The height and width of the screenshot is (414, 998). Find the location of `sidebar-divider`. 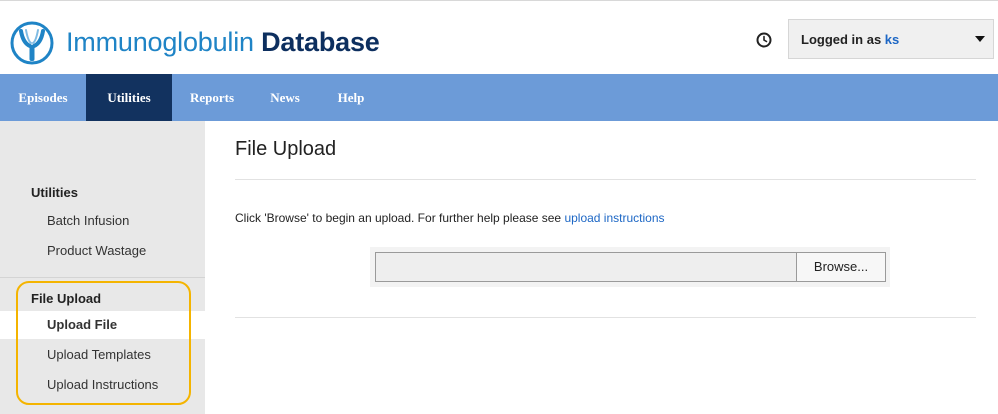

sidebar-divider is located at coordinates (102, 277).